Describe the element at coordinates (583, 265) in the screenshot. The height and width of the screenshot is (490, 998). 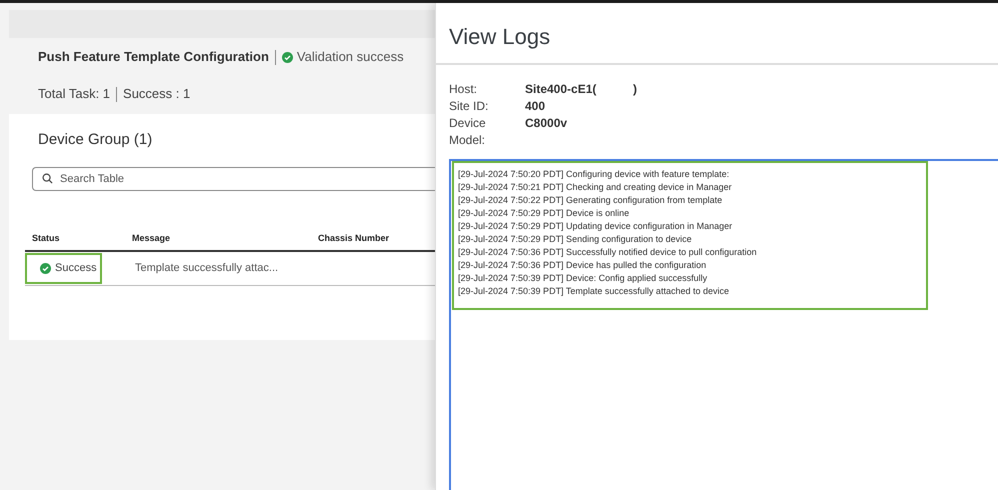
I see `log-line: [29-Jul-2024 7:50:36 PDT] Device has pulled the configuration` at that location.